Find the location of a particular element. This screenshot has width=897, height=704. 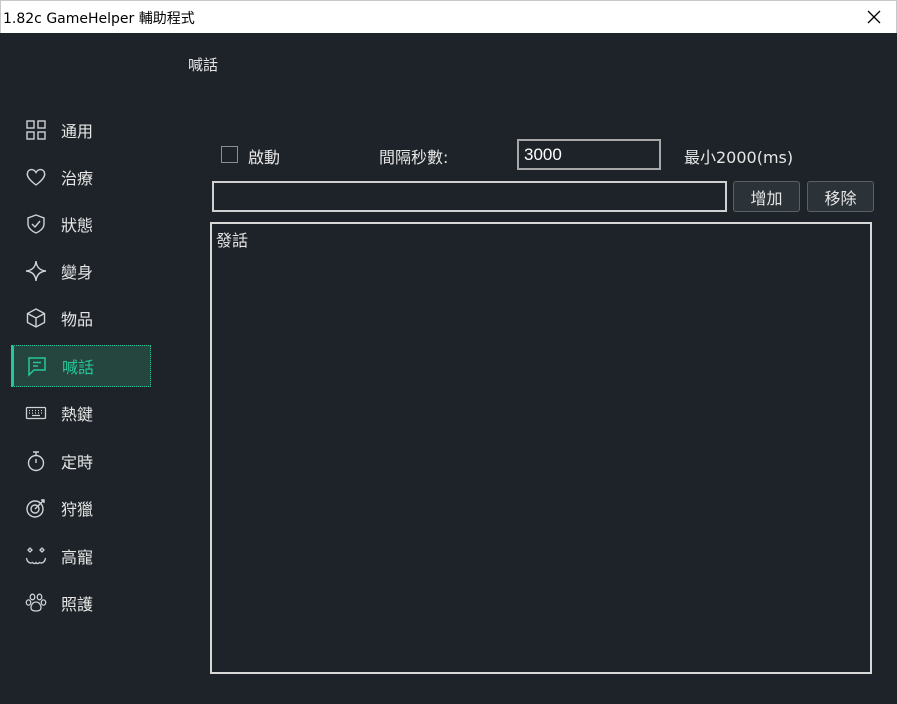

sidebar-item-label: 喊話 is located at coordinates (78, 367).